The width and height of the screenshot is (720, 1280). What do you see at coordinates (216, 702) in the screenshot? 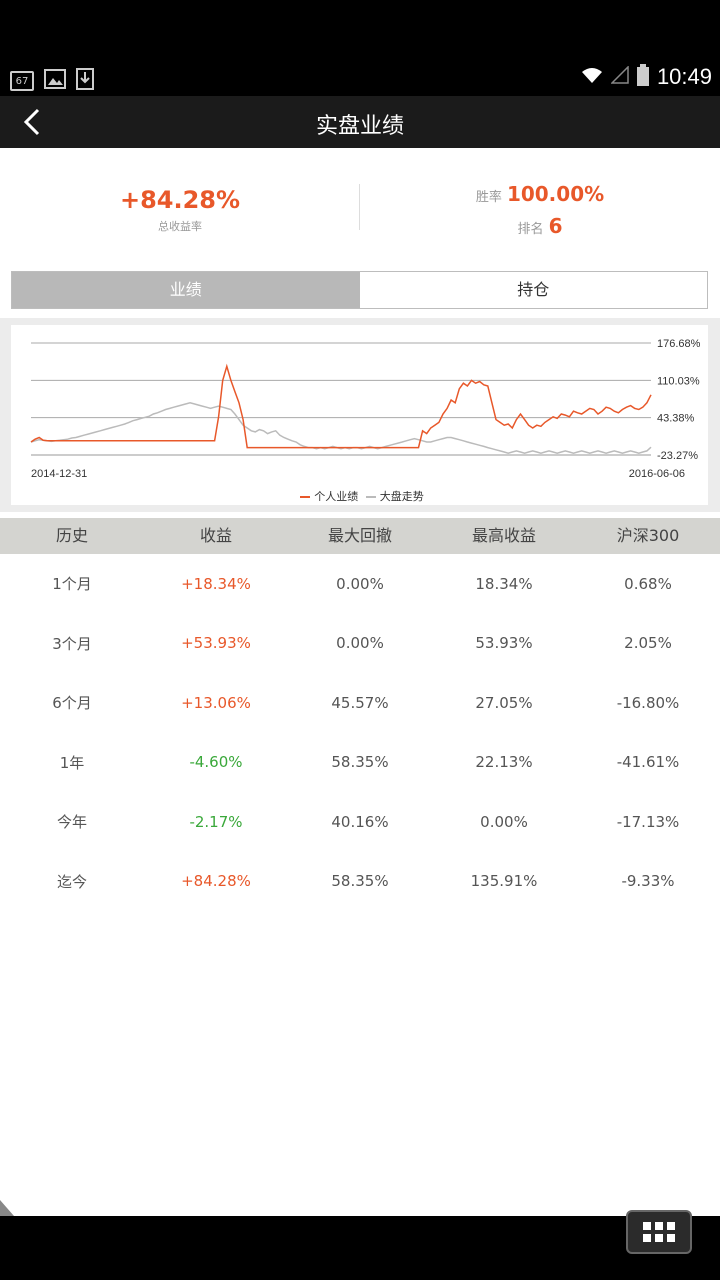
I see `cell-return: +13.06%` at bounding box center [216, 702].